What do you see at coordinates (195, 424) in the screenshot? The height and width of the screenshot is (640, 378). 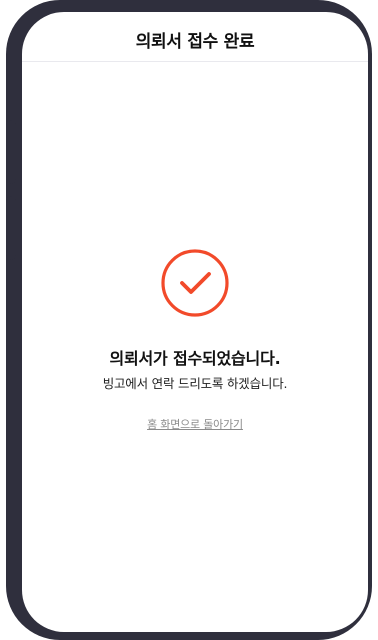 I see `home-link: 홈 화면으로 돌아가기` at bounding box center [195, 424].